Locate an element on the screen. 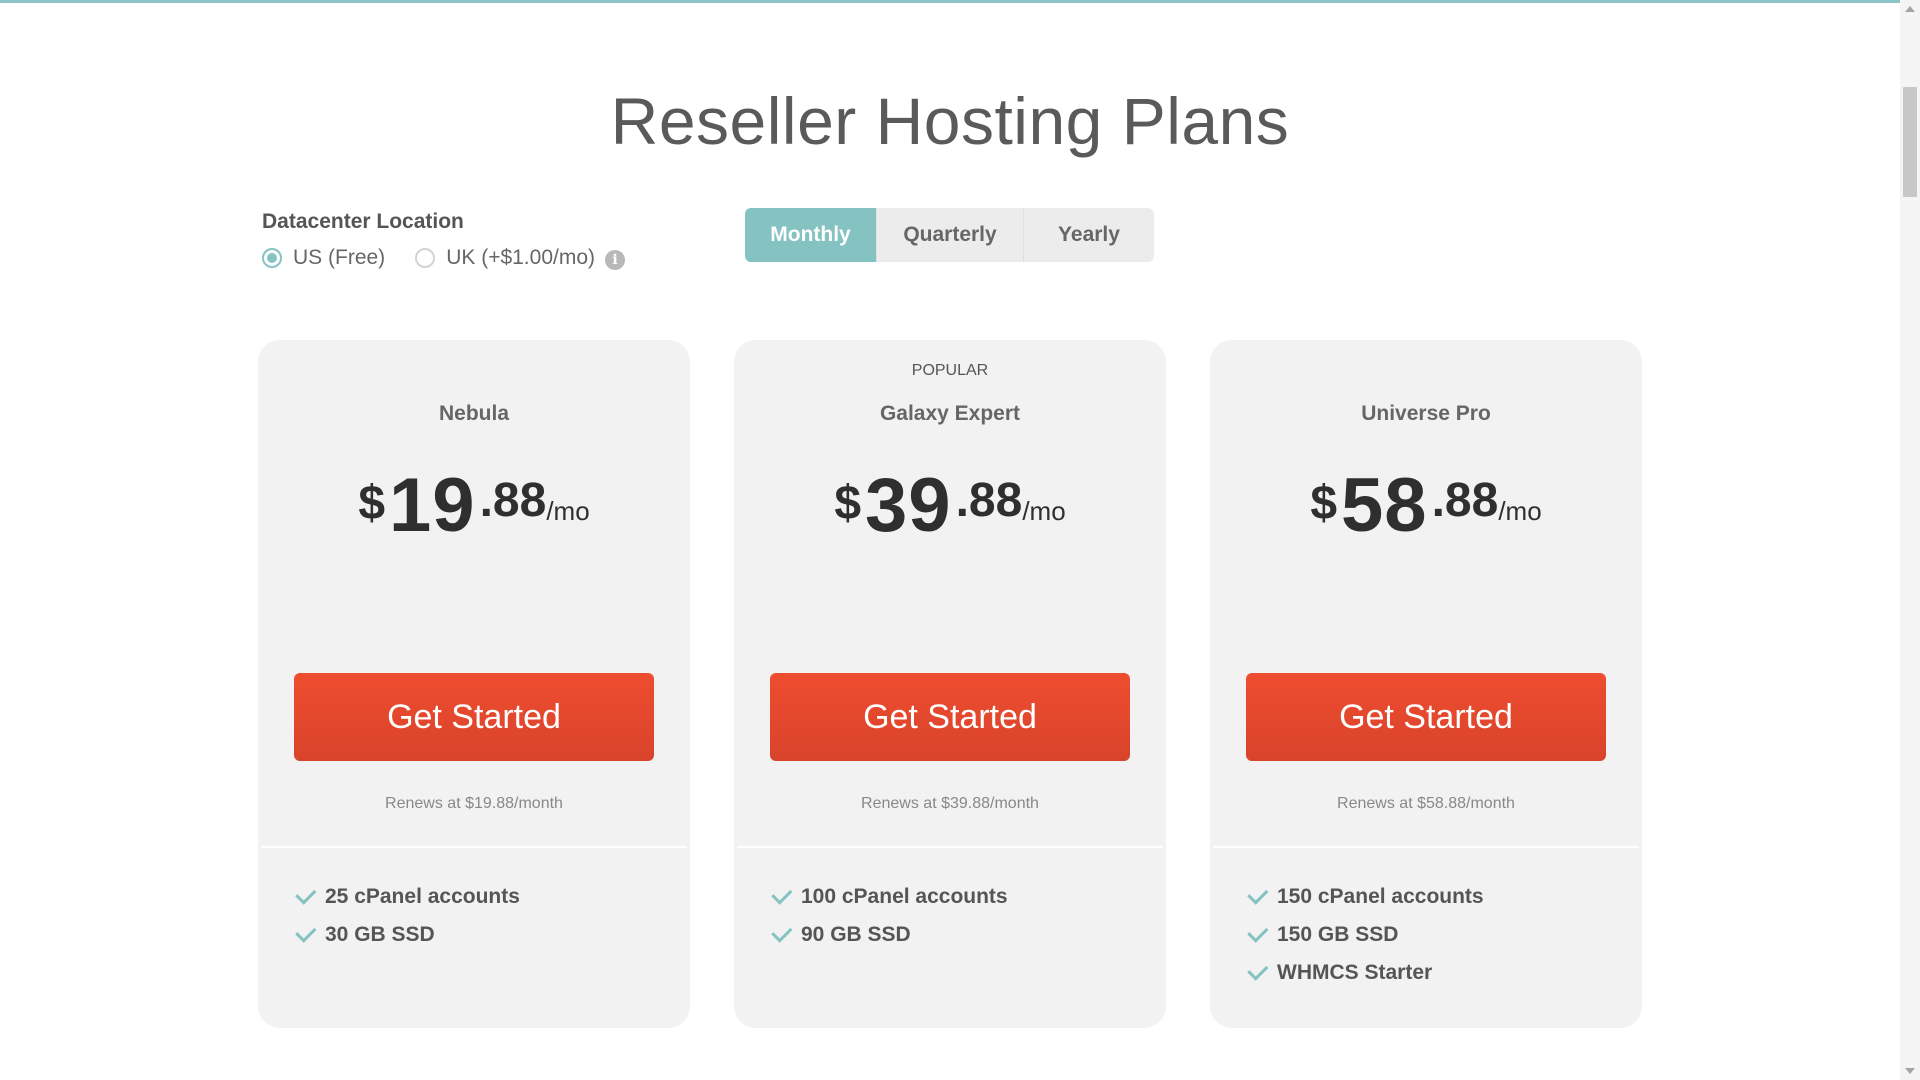 The width and height of the screenshot is (1920, 1080). renewal-note: Renews at $39.88/month is located at coordinates (950, 803).